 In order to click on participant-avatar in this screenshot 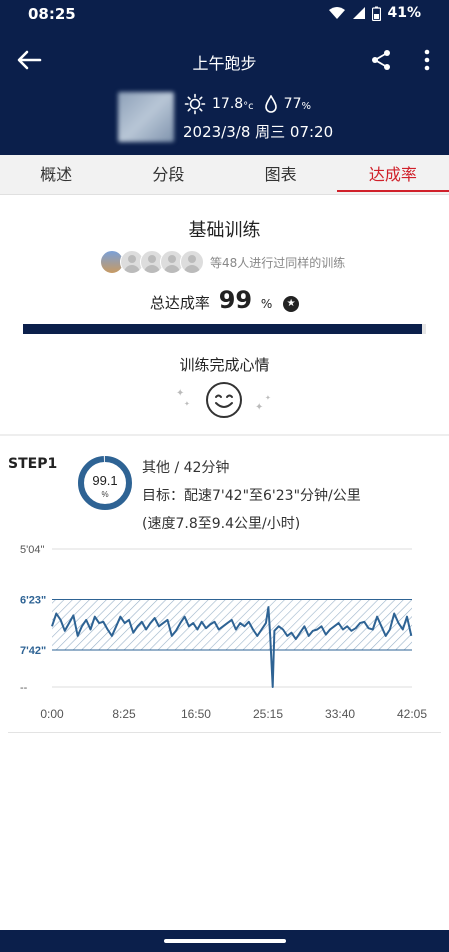, I will do `click(192, 262)`.